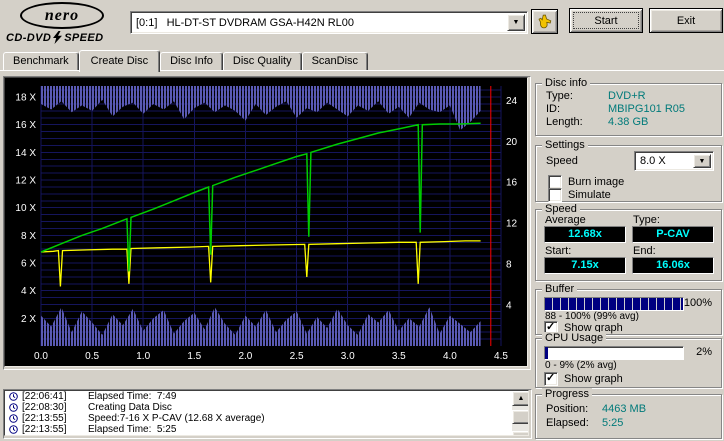 This screenshot has height=441, width=724. Describe the element at coordinates (589, 194) in the screenshot. I see `simulate-label: Simulate` at that location.